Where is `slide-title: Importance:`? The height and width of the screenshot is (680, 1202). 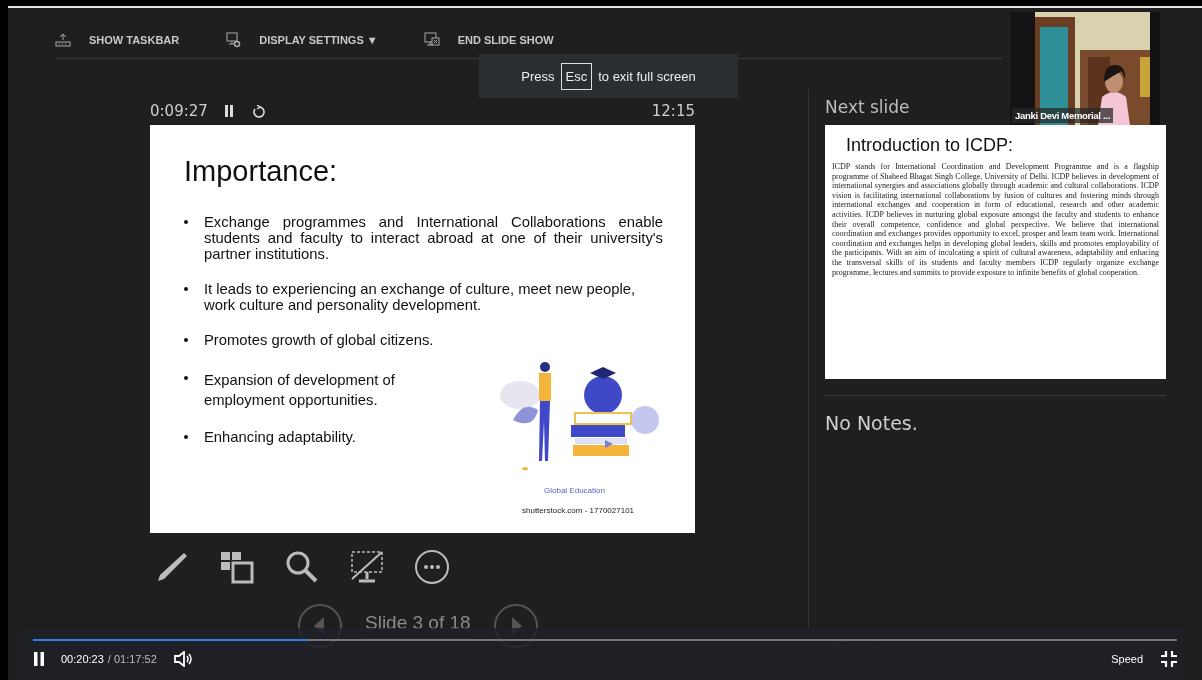 slide-title: Importance: is located at coordinates (261, 171).